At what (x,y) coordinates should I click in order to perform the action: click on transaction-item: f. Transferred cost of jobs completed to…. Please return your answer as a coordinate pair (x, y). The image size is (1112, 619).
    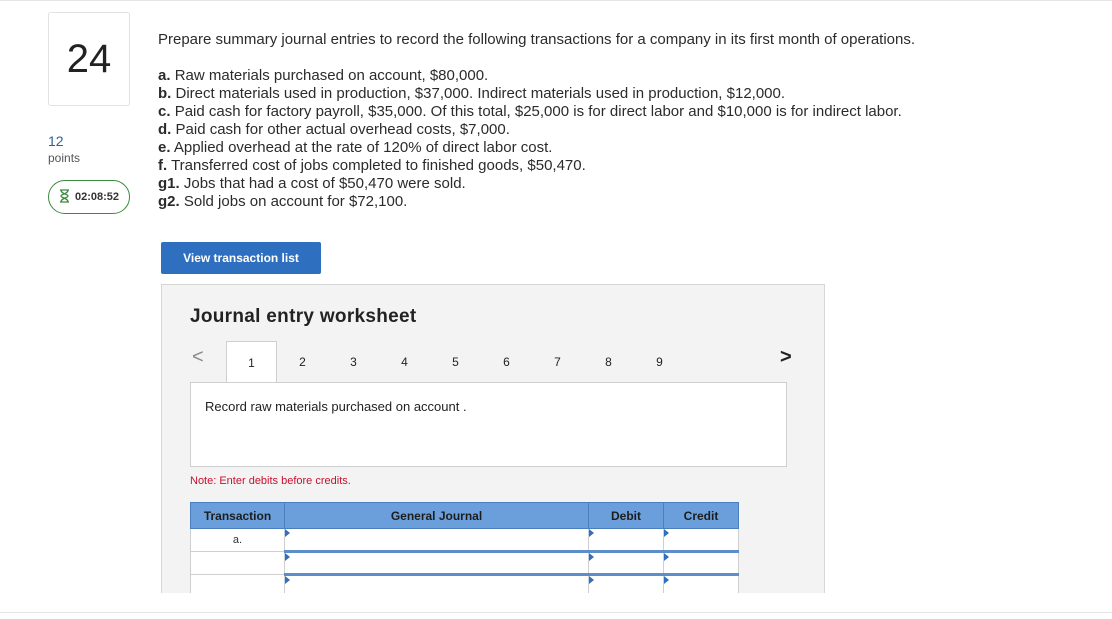
    Looking at the image, I should click on (372, 165).